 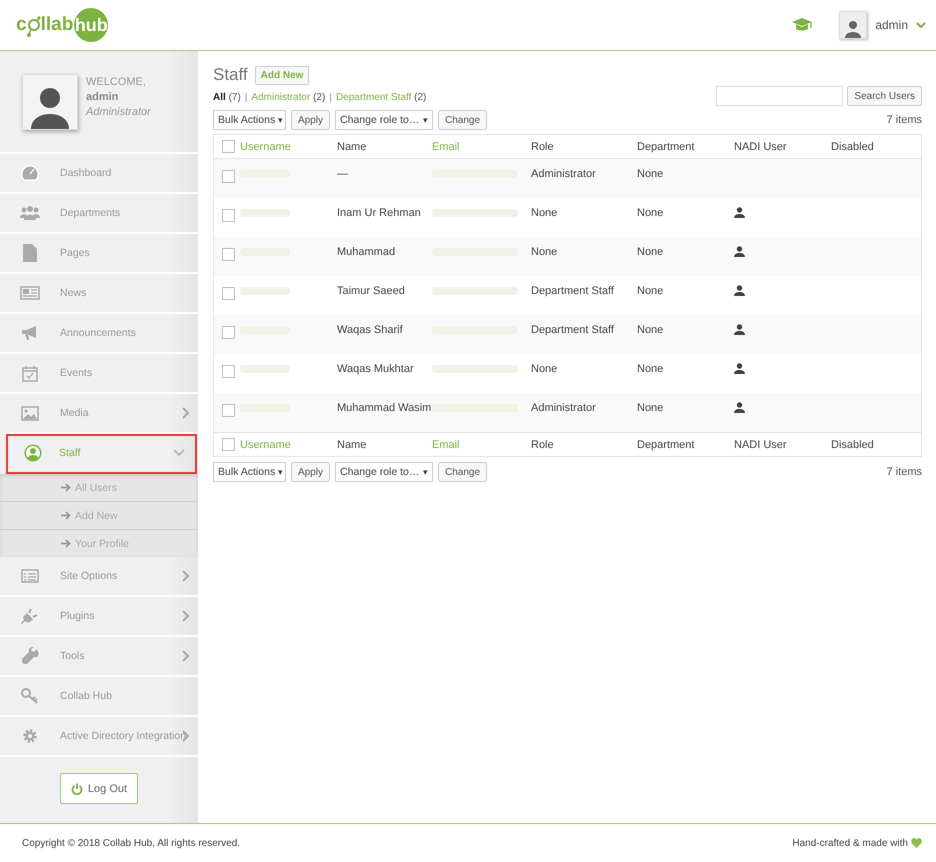 What do you see at coordinates (118, 112) in the screenshot?
I see `profile-role: Administrator` at bounding box center [118, 112].